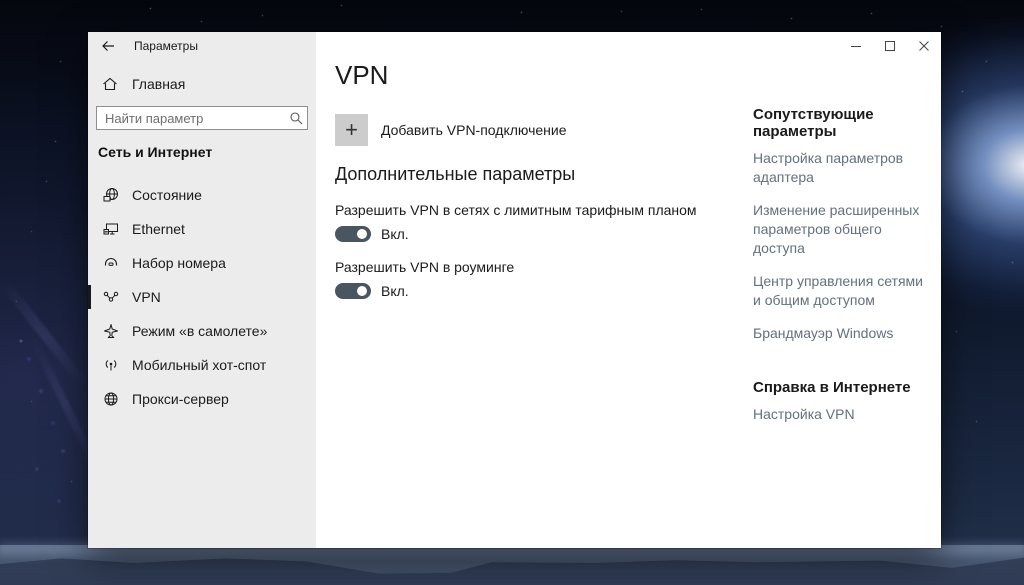 This screenshot has width=1024, height=585. What do you see at coordinates (839, 401) in the screenshot?
I see `help-from-web: Справка в Интернете Настройка VPN` at bounding box center [839, 401].